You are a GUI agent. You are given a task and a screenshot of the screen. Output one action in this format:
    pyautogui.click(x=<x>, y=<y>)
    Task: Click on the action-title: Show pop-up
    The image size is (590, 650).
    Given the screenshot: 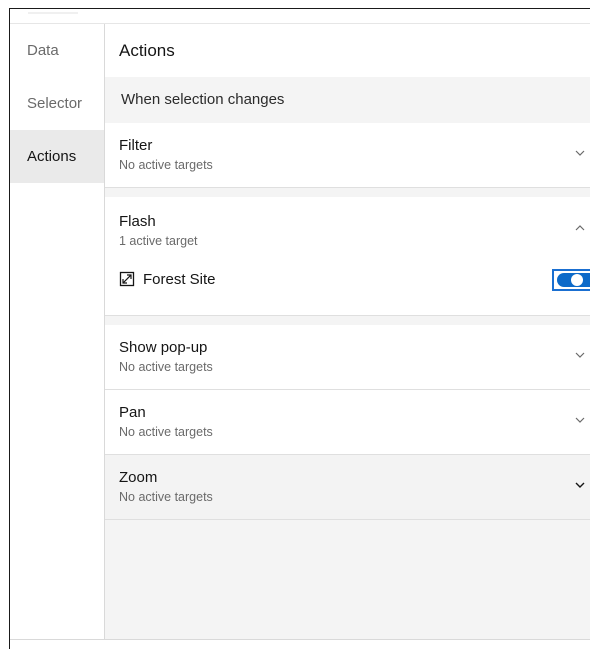 What is the action you would take?
    pyautogui.click(x=163, y=347)
    